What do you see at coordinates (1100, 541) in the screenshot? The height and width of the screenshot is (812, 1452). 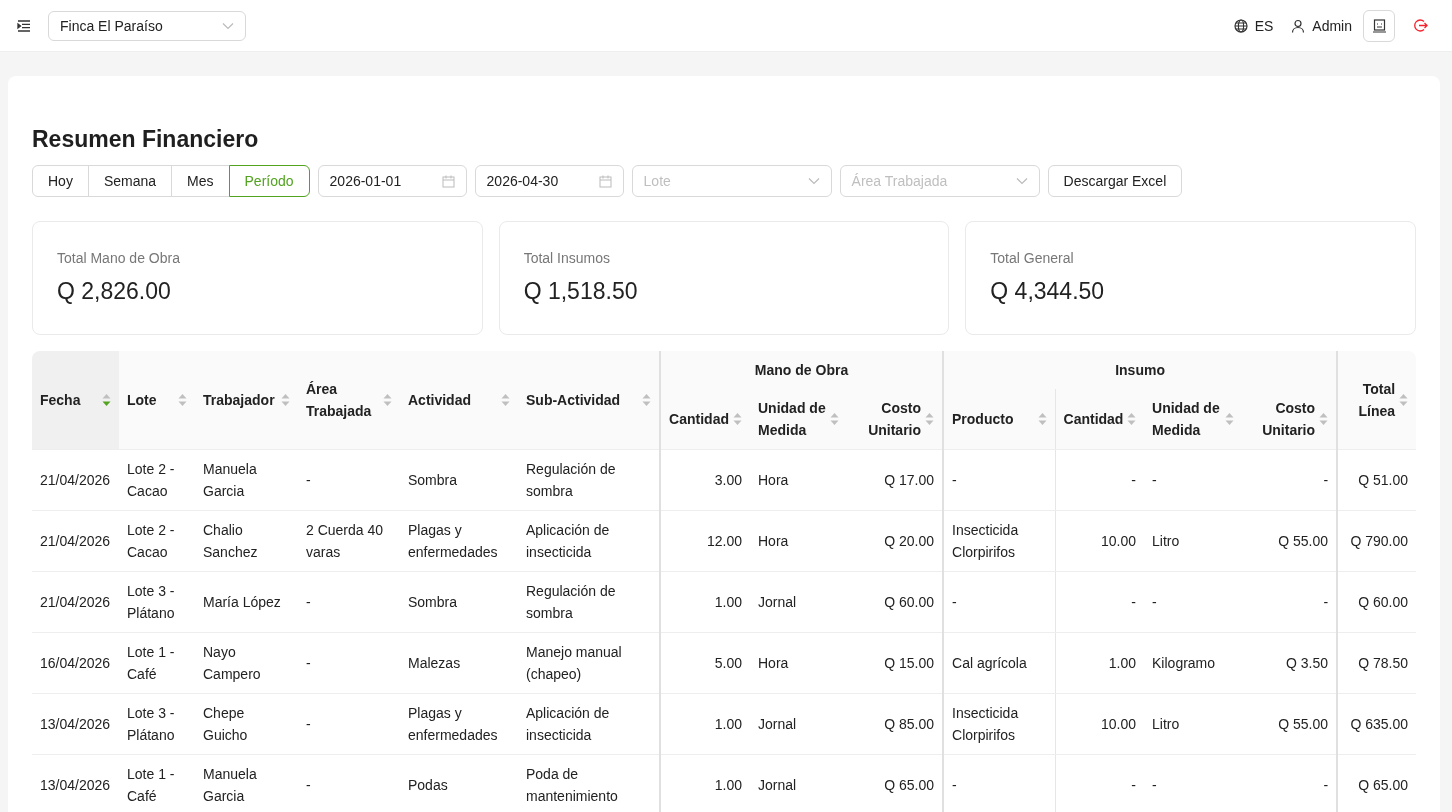 I see `table-cell: 10.00` at bounding box center [1100, 541].